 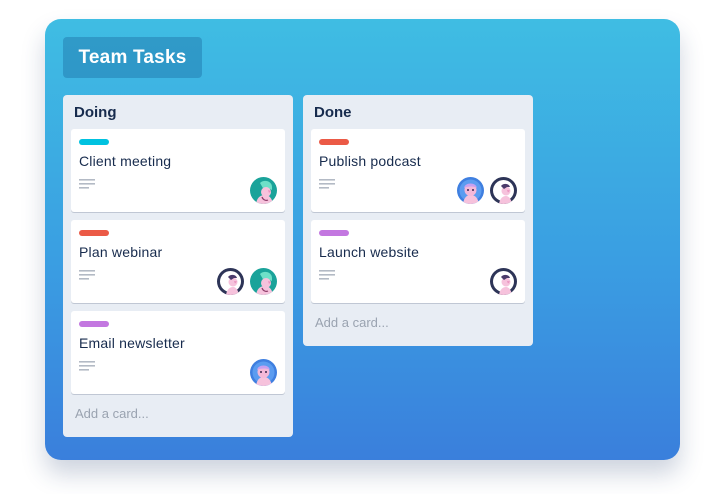 I want to click on card-plan-webinar: Plan webinar, so click(x=178, y=261).